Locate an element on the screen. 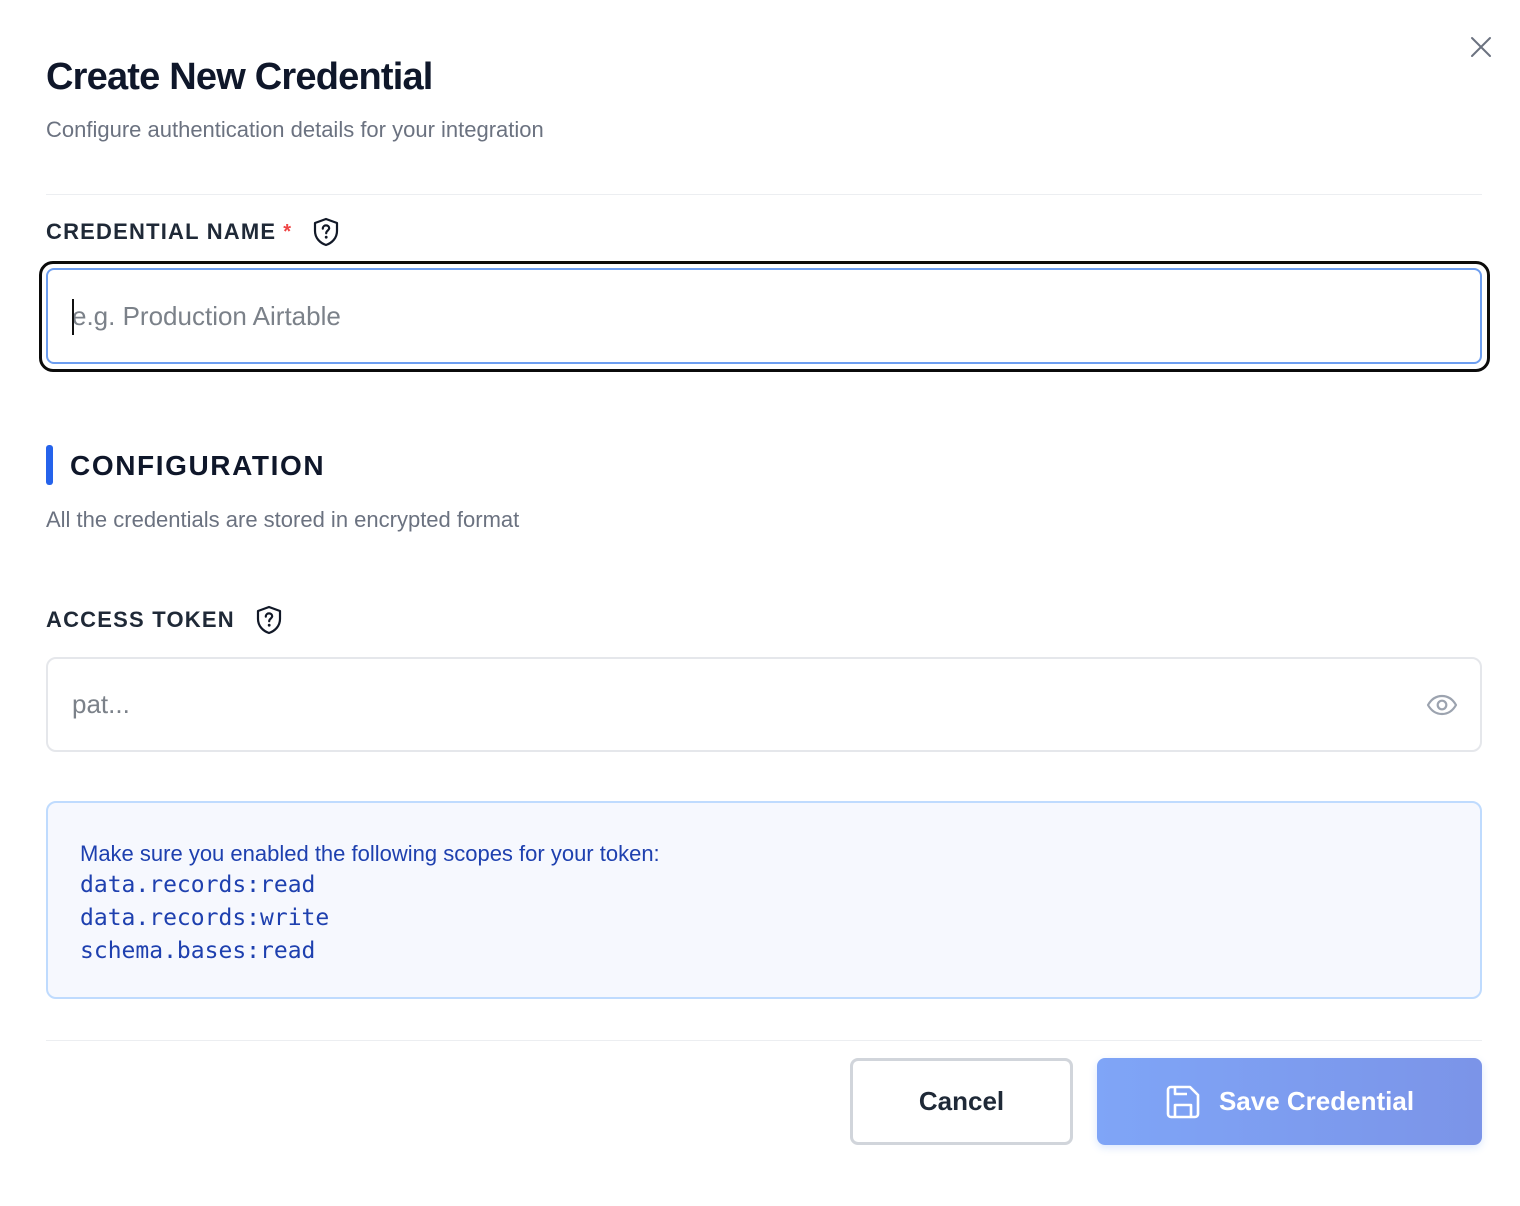  cancel-button: Cancel is located at coordinates (961, 1101).